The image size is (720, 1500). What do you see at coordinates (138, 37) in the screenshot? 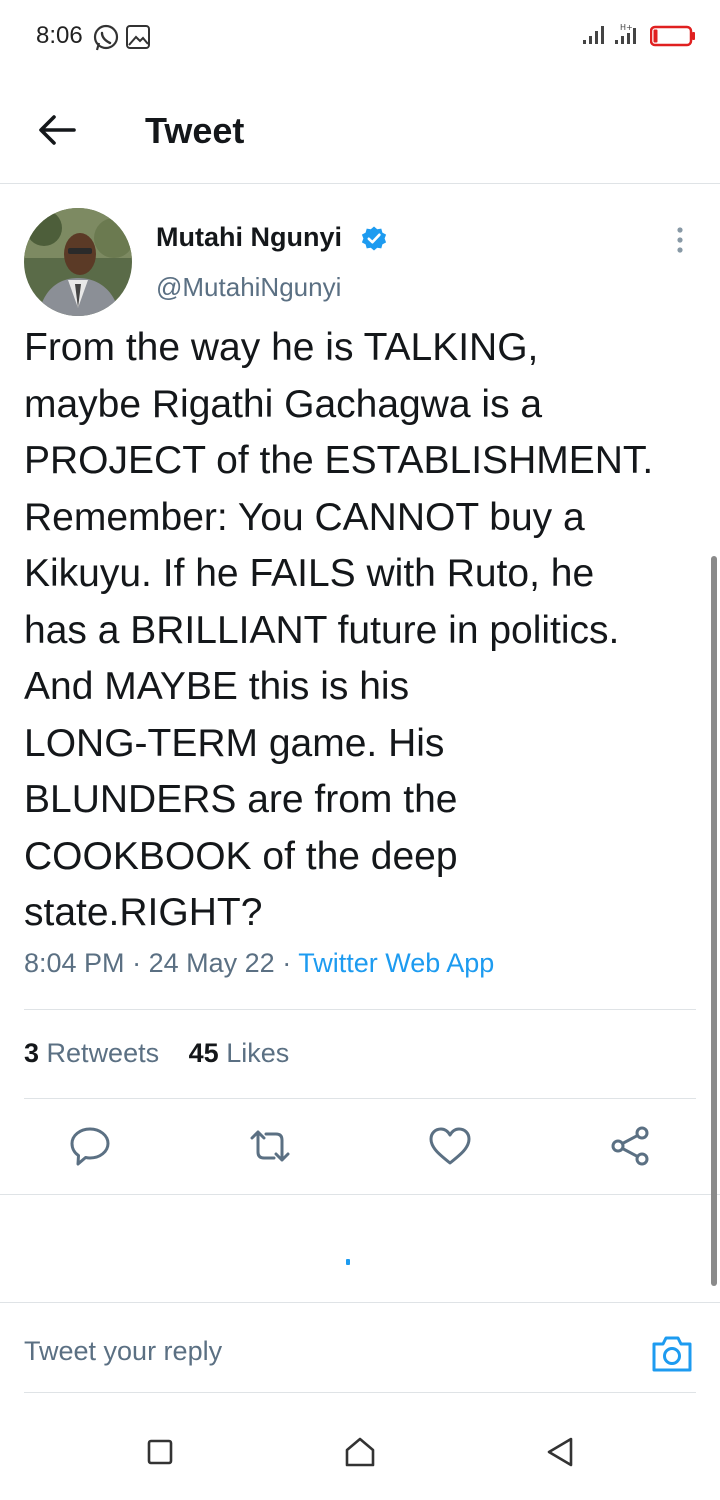
I see `gallery-icon` at bounding box center [138, 37].